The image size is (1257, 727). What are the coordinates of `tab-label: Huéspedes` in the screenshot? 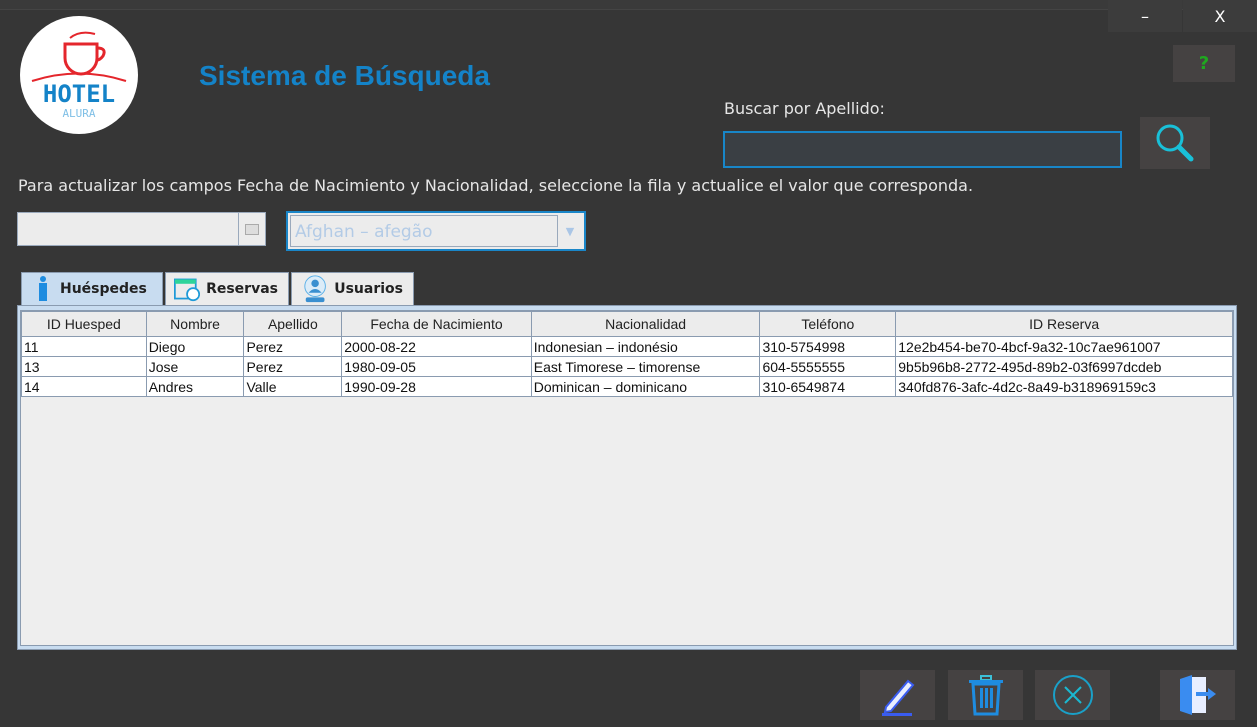 It's located at (103, 289).